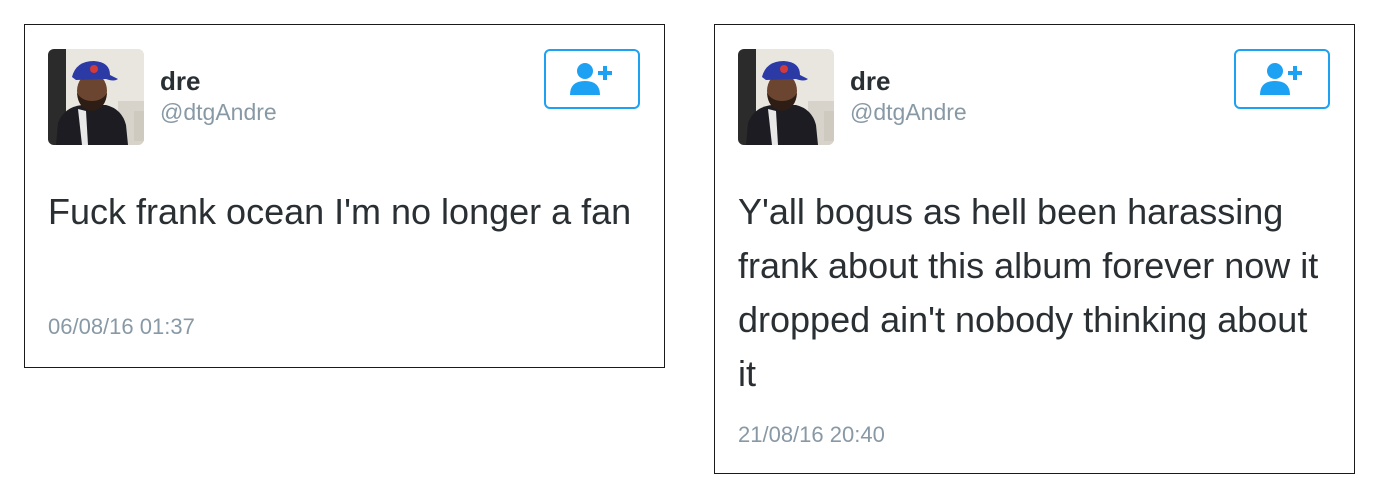 This screenshot has width=1380, height=498. Describe the element at coordinates (121, 327) in the screenshot. I see `tweet-timestamp: 06/08/16 01:37` at that location.